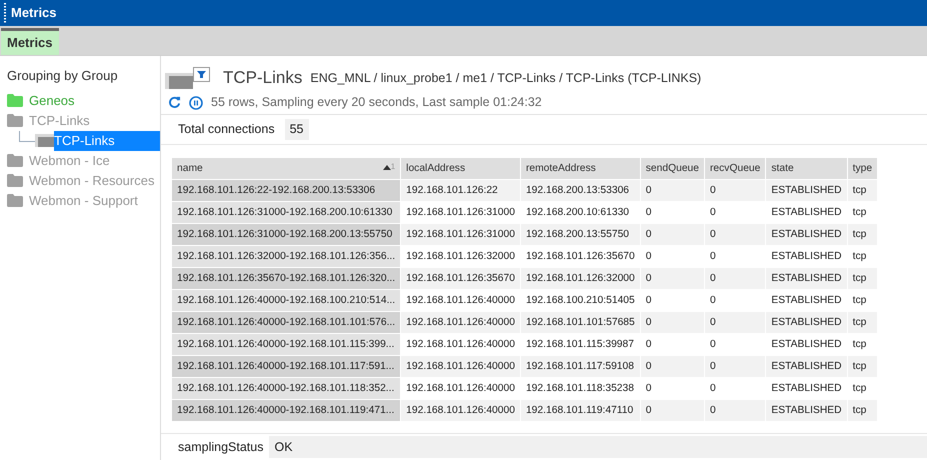 This screenshot has height=460, width=927. What do you see at coordinates (506, 78) in the screenshot?
I see `breadcrumb: ENG_MNL / linux_probe1 / me1 / TCP-Links / TCP-Links (TCP-LINKS)` at bounding box center [506, 78].